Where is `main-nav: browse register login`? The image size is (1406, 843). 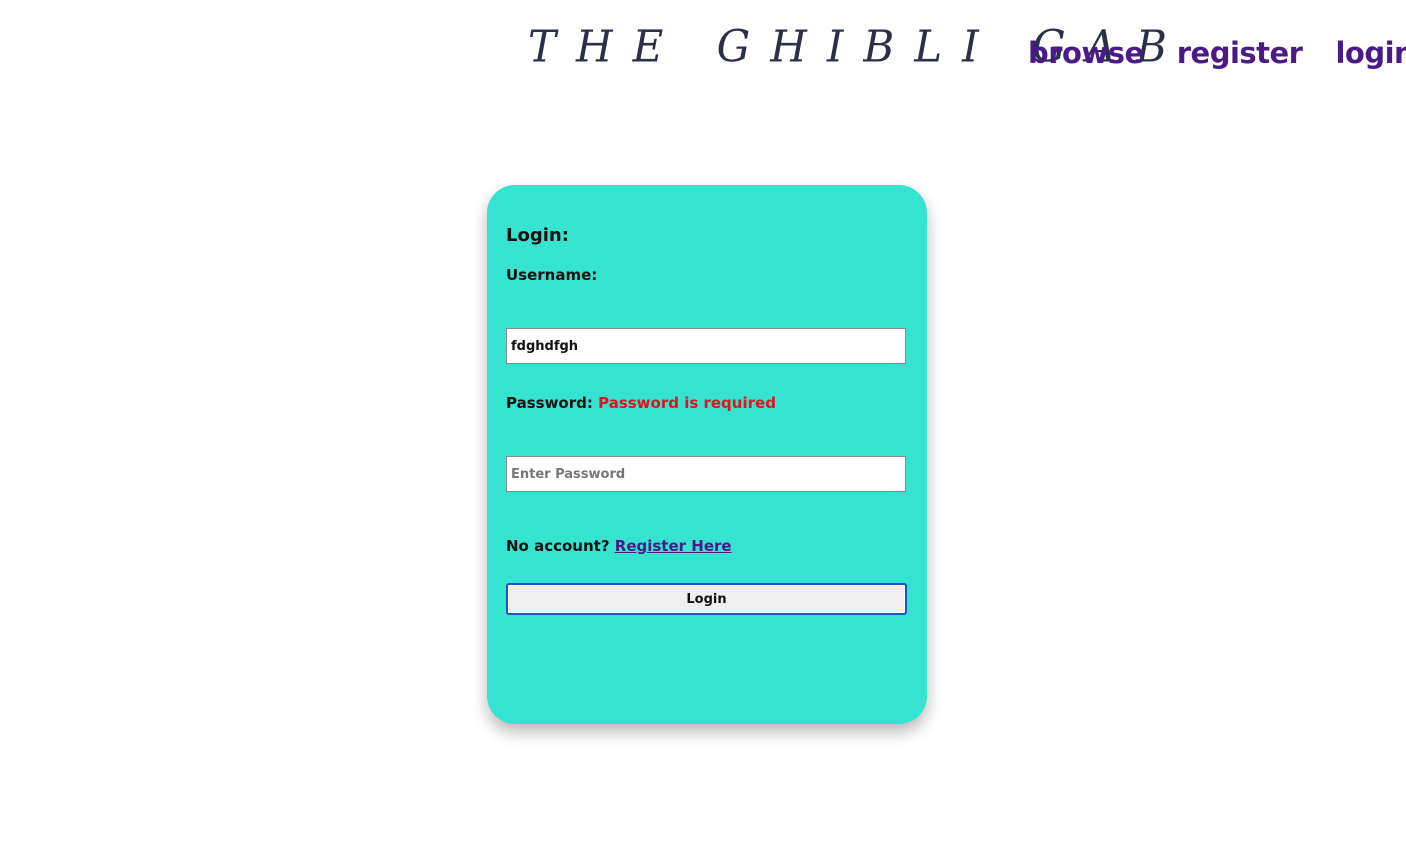
main-nav: browse register login is located at coordinates (1217, 53).